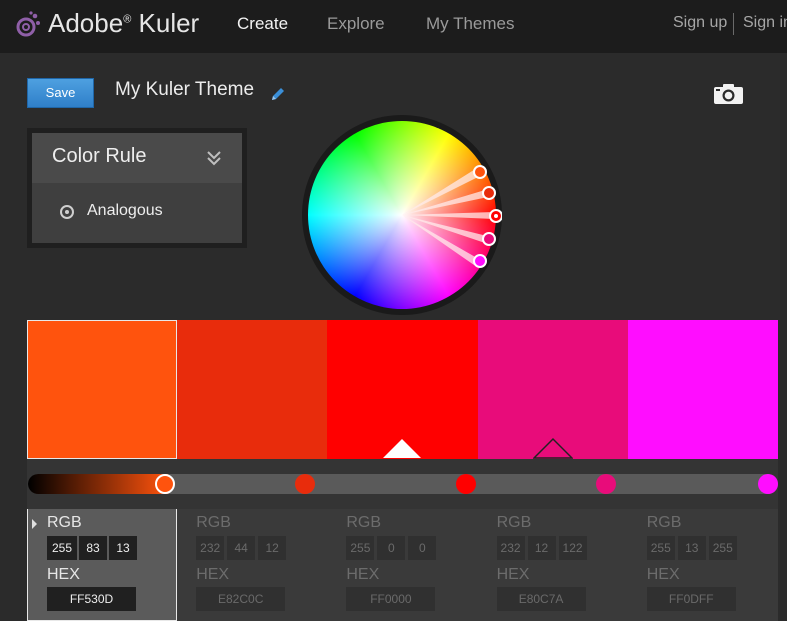  Describe the element at coordinates (691, 599) in the screenshot. I see `hex-input: FF0DFF` at that location.